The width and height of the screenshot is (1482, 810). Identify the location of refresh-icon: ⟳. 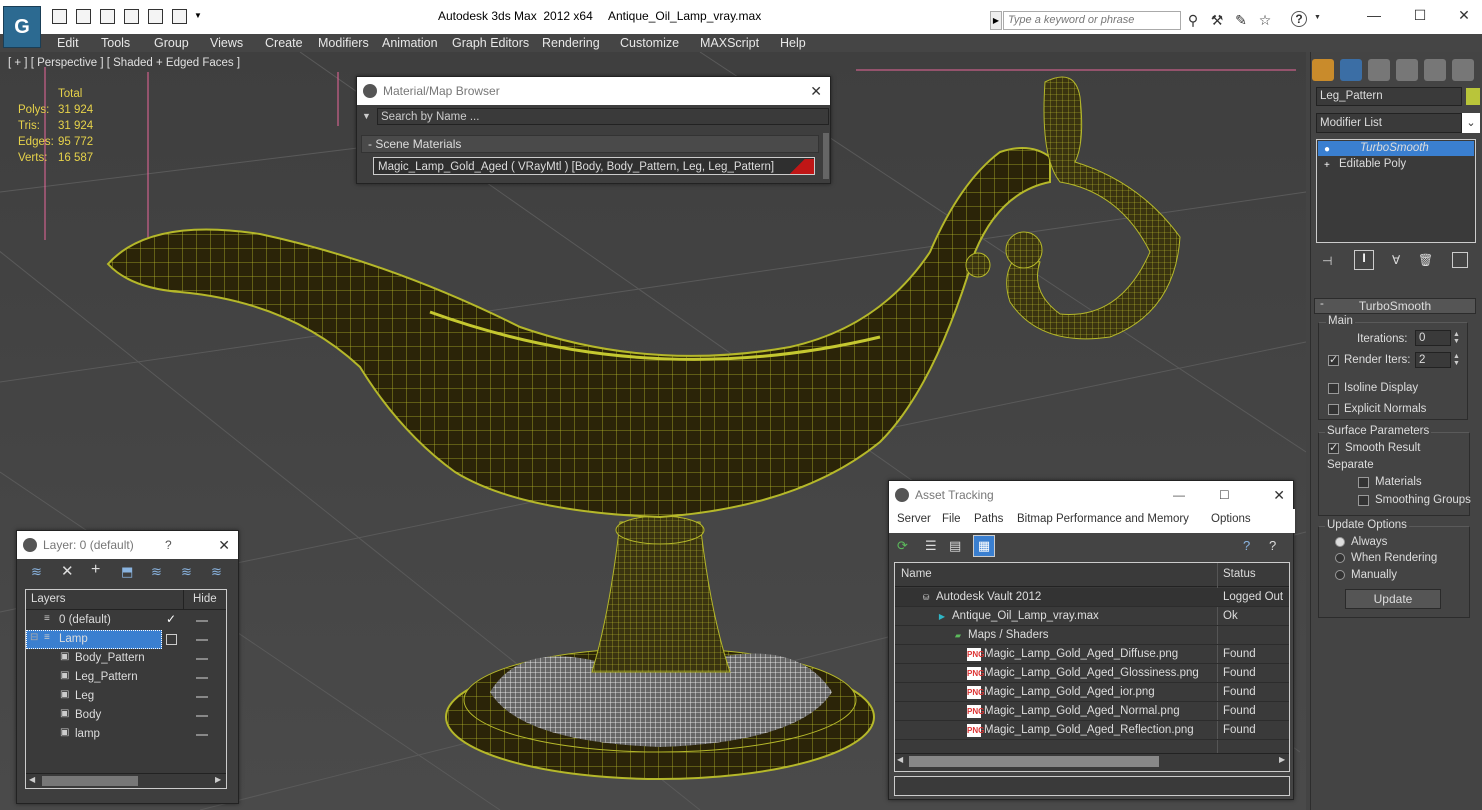
(902, 546).